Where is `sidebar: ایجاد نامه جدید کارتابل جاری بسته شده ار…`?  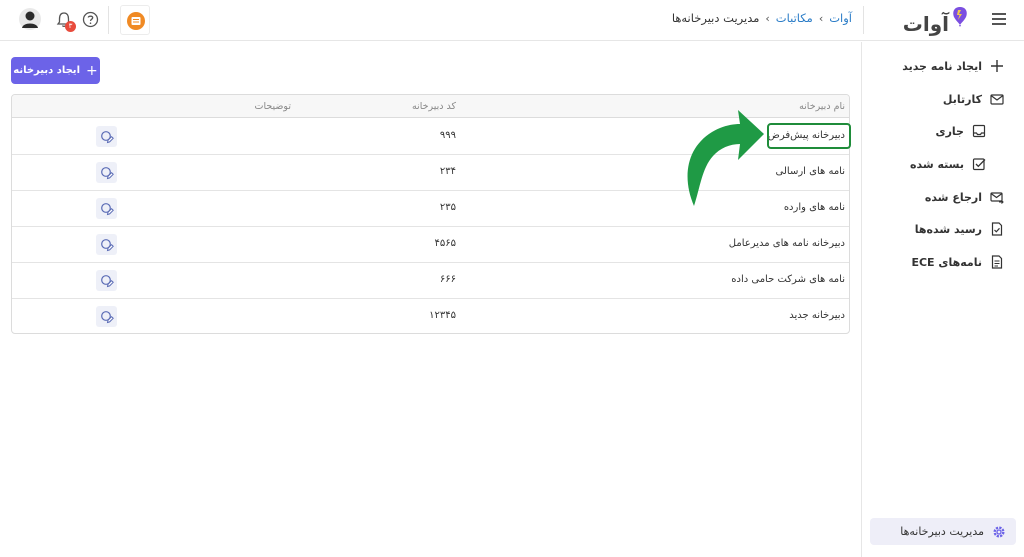
sidebar: ایجاد نامه جدید کارتابل جاری بسته شده ار… is located at coordinates (942, 299).